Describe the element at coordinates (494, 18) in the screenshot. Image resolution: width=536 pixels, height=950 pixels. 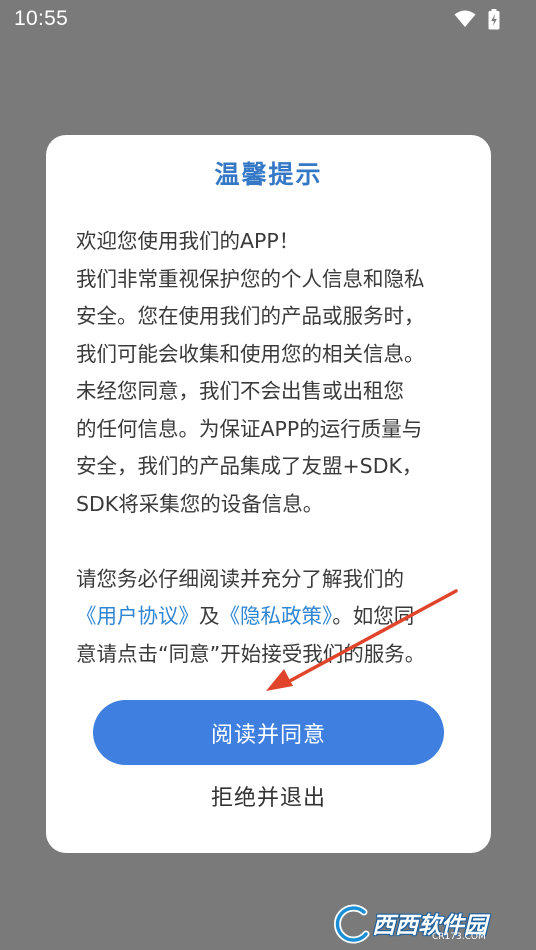
I see `battery-charging-icon` at that location.